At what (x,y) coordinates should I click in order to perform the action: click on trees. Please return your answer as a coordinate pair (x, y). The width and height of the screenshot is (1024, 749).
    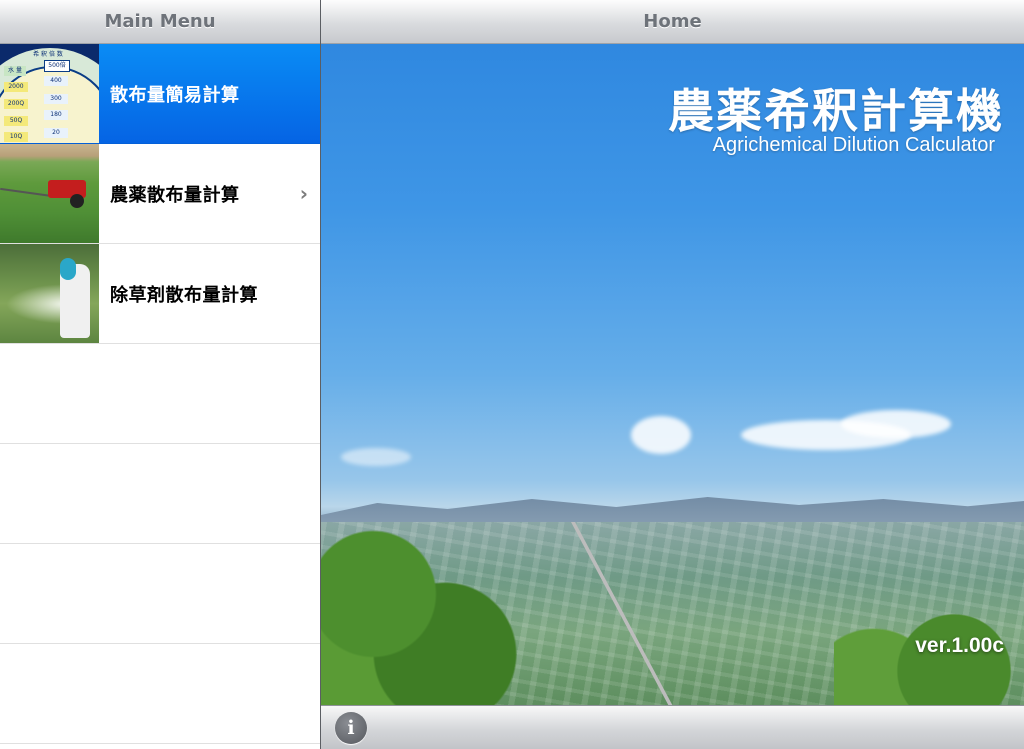
    Looking at the image, I should click on (431, 609).